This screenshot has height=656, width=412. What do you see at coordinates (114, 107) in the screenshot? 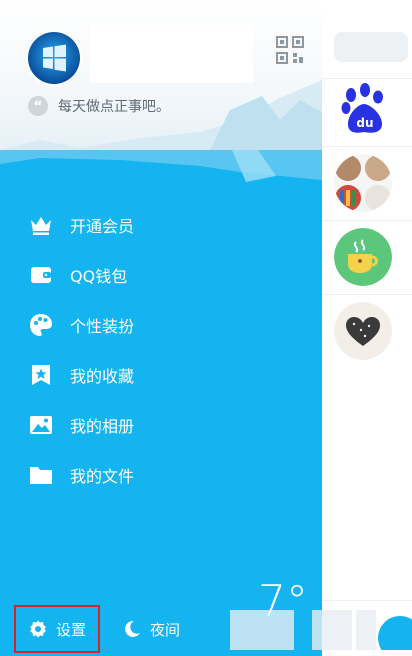
I see `signature-text: 每天做点正事吧。` at bounding box center [114, 107].